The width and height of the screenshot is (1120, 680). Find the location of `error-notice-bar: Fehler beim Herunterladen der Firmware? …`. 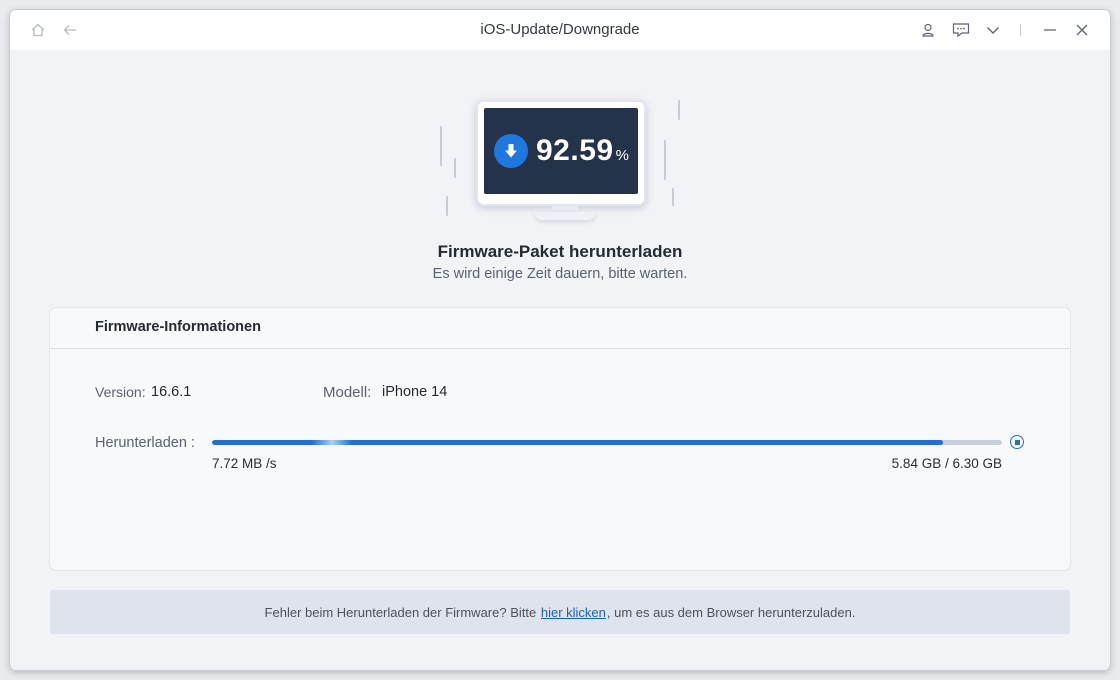

error-notice-bar: Fehler beim Herunterladen der Firmware? … is located at coordinates (560, 612).